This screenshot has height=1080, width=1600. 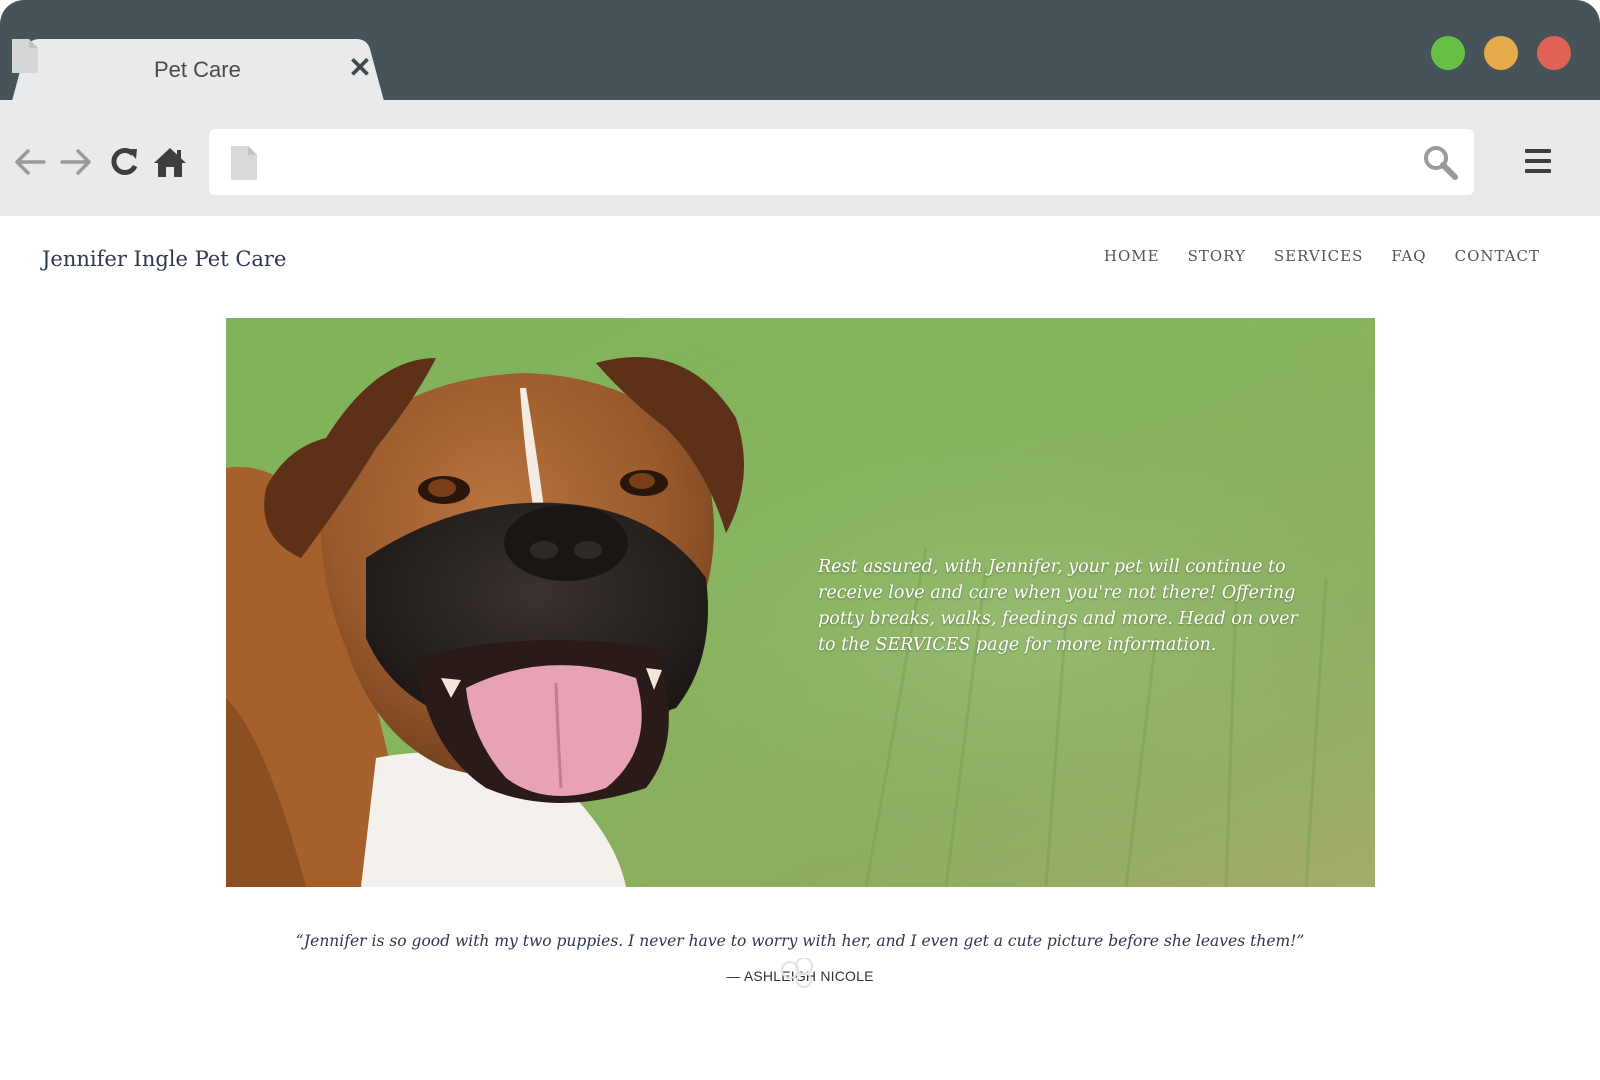 What do you see at coordinates (30, 162) in the screenshot?
I see `back-arrow-icon` at bounding box center [30, 162].